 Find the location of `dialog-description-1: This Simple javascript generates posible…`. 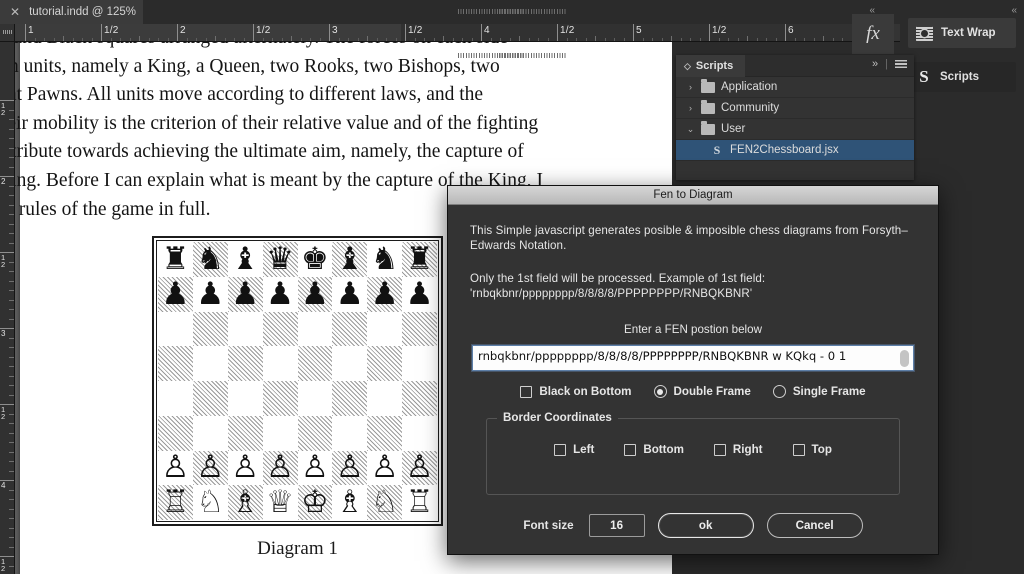

dialog-description-1: This Simple javascript generates posible… is located at coordinates (689, 238).